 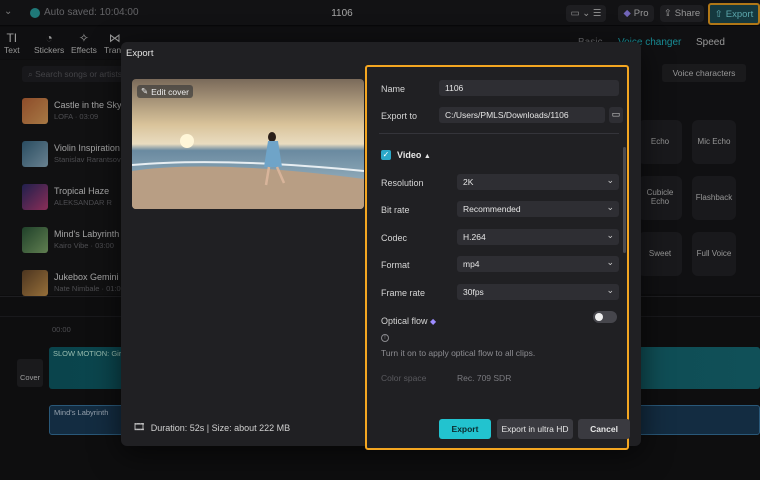 What do you see at coordinates (427, 156) in the screenshot?
I see `caret-up-icon: ▲` at bounding box center [427, 156].